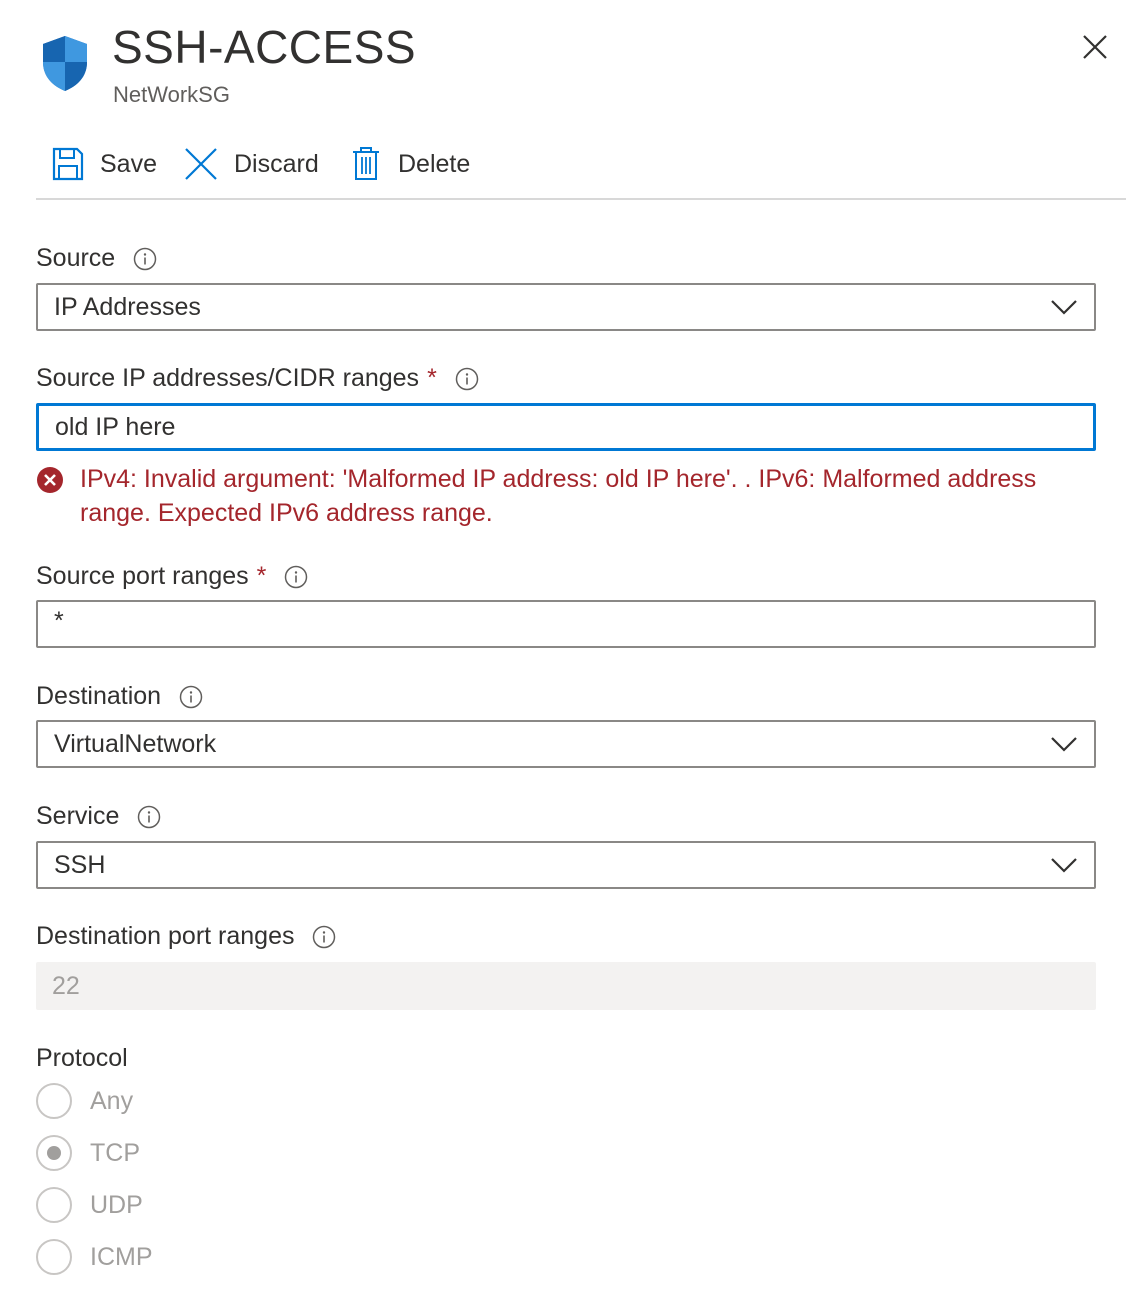 This screenshot has width=1136, height=1316. I want to click on trash-icon, so click(366, 163).